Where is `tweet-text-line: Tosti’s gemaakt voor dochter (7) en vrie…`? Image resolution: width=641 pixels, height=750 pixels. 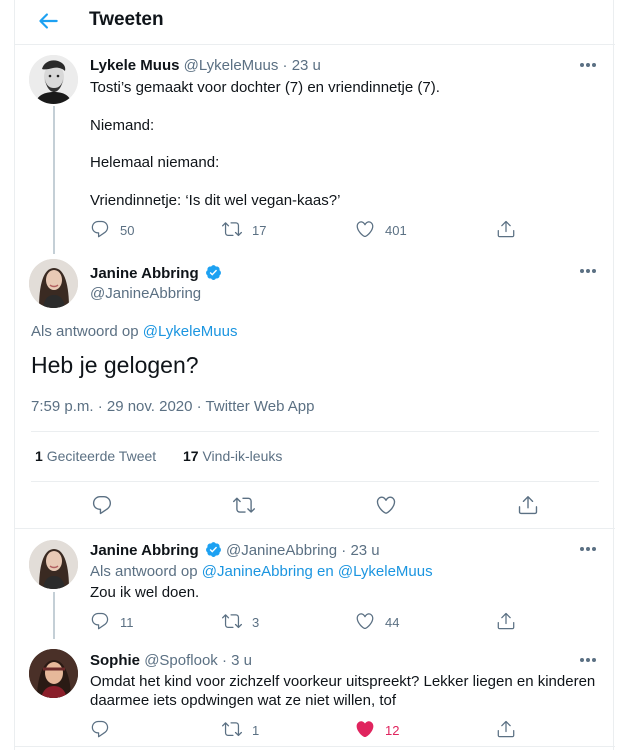 tweet-text-line: Tosti’s gemaakt voor dochter (7) en vrie… is located at coordinates (265, 87).